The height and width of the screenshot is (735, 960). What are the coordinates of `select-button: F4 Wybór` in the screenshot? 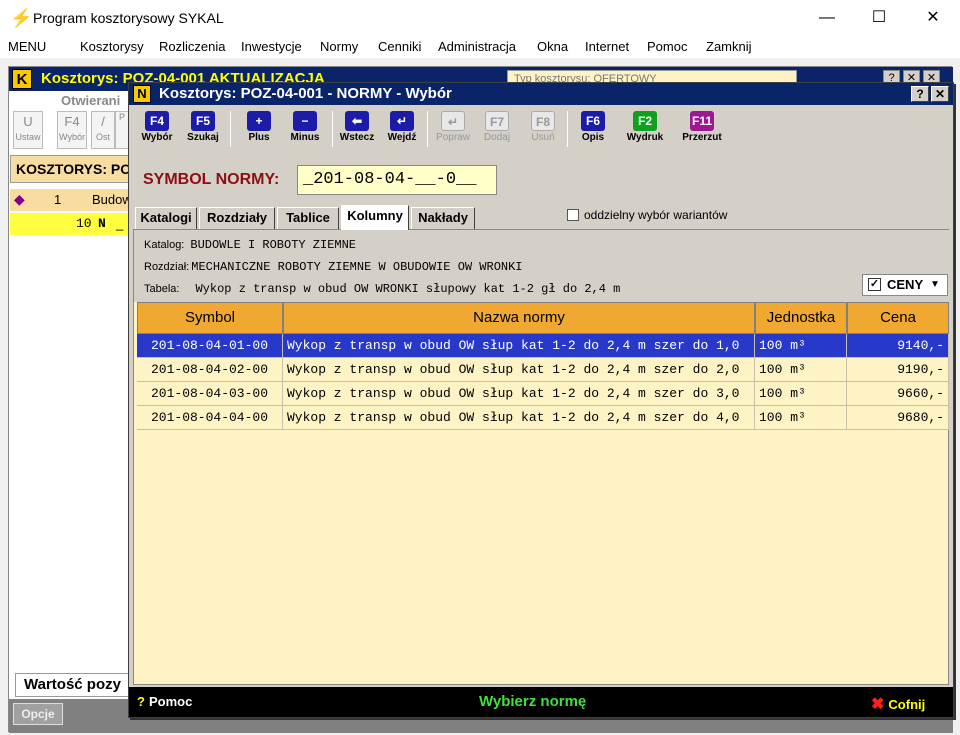 It's located at (157, 129).